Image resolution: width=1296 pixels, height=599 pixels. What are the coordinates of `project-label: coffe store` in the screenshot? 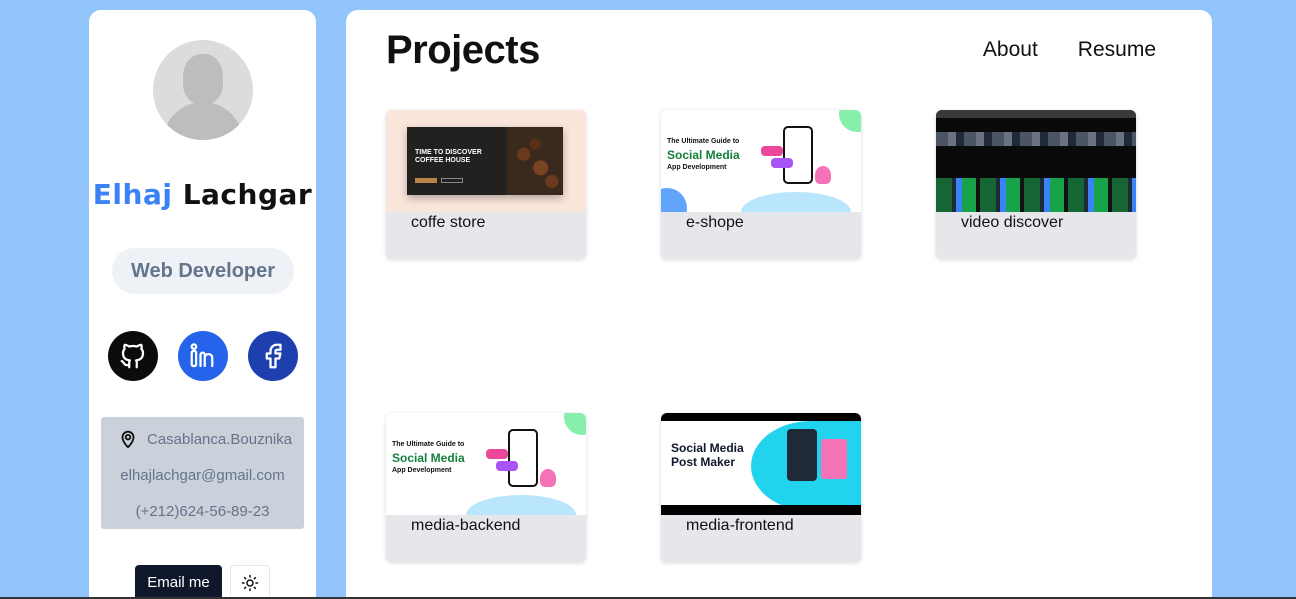 It's located at (448, 222).